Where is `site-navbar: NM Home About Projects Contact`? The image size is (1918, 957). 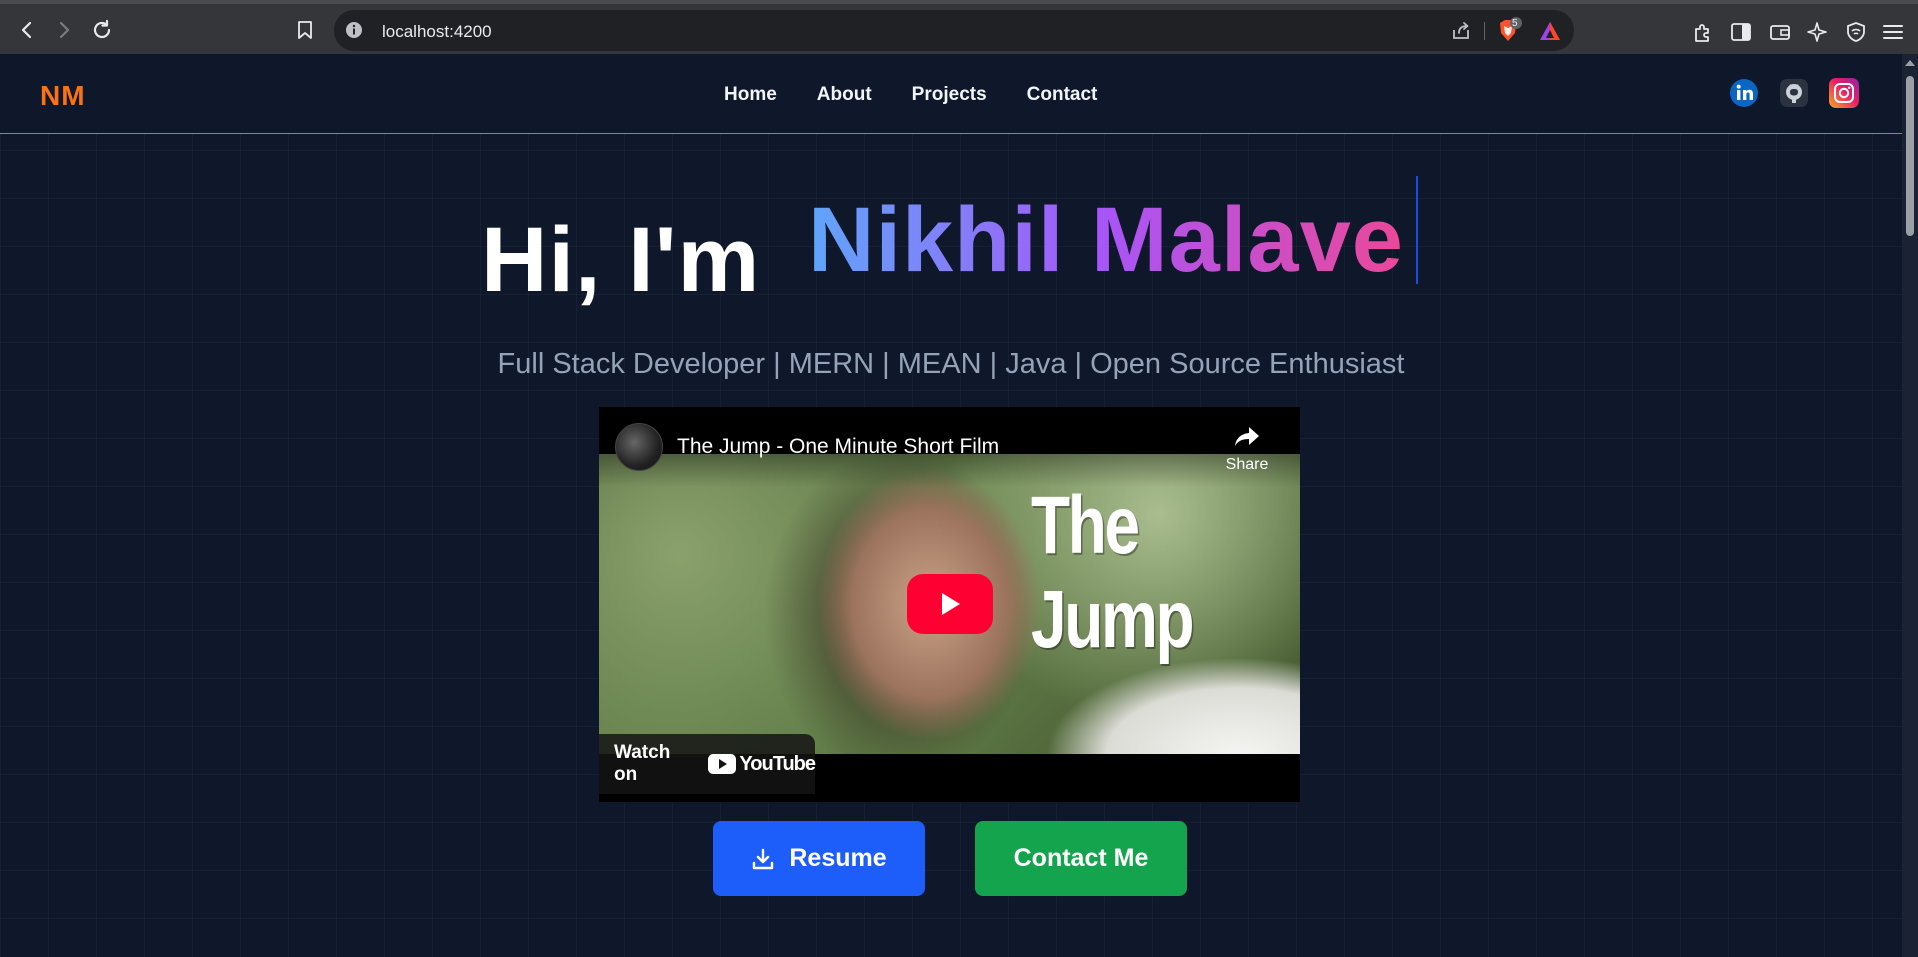
site-navbar: NM Home About Projects Contact is located at coordinates (951, 94).